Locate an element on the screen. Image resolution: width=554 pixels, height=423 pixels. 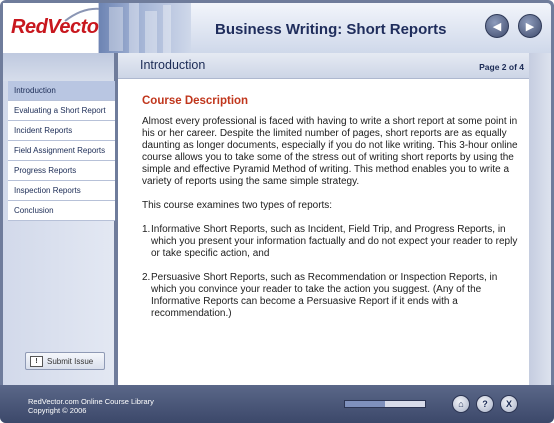
forward-button: ▶ is located at coordinates (530, 26).